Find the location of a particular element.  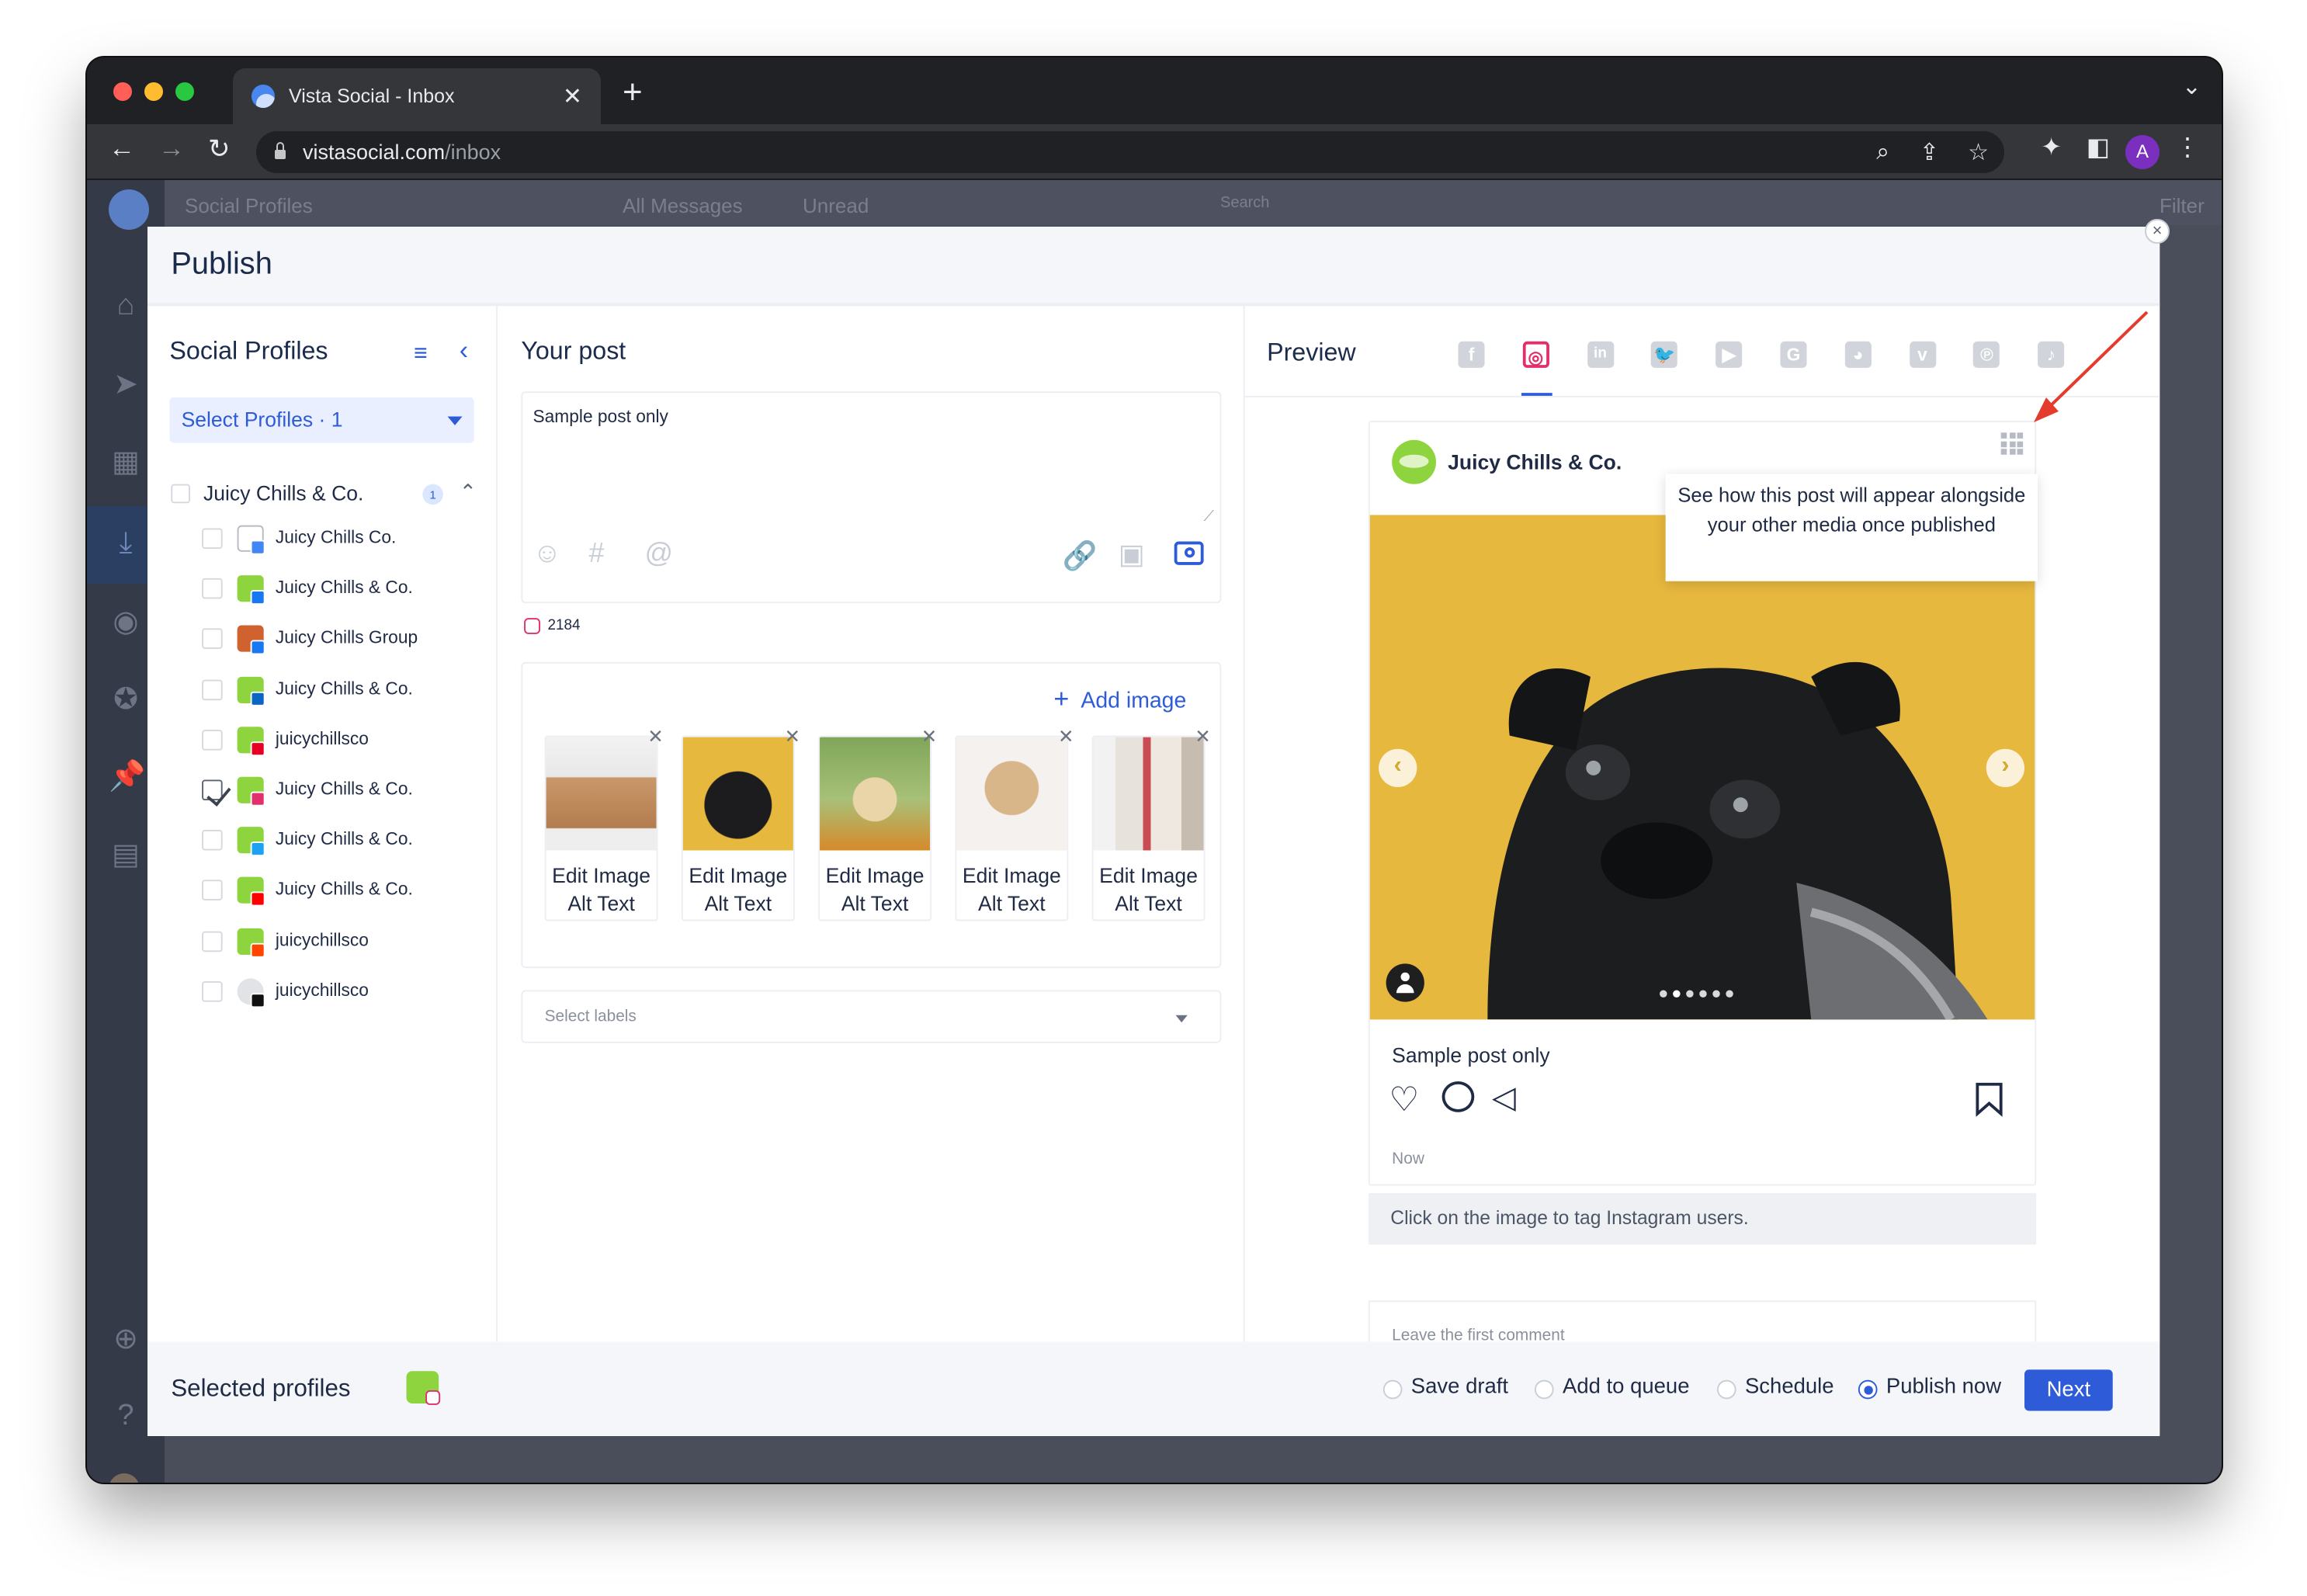

link-icon: 🔗 is located at coordinates (1080, 556).